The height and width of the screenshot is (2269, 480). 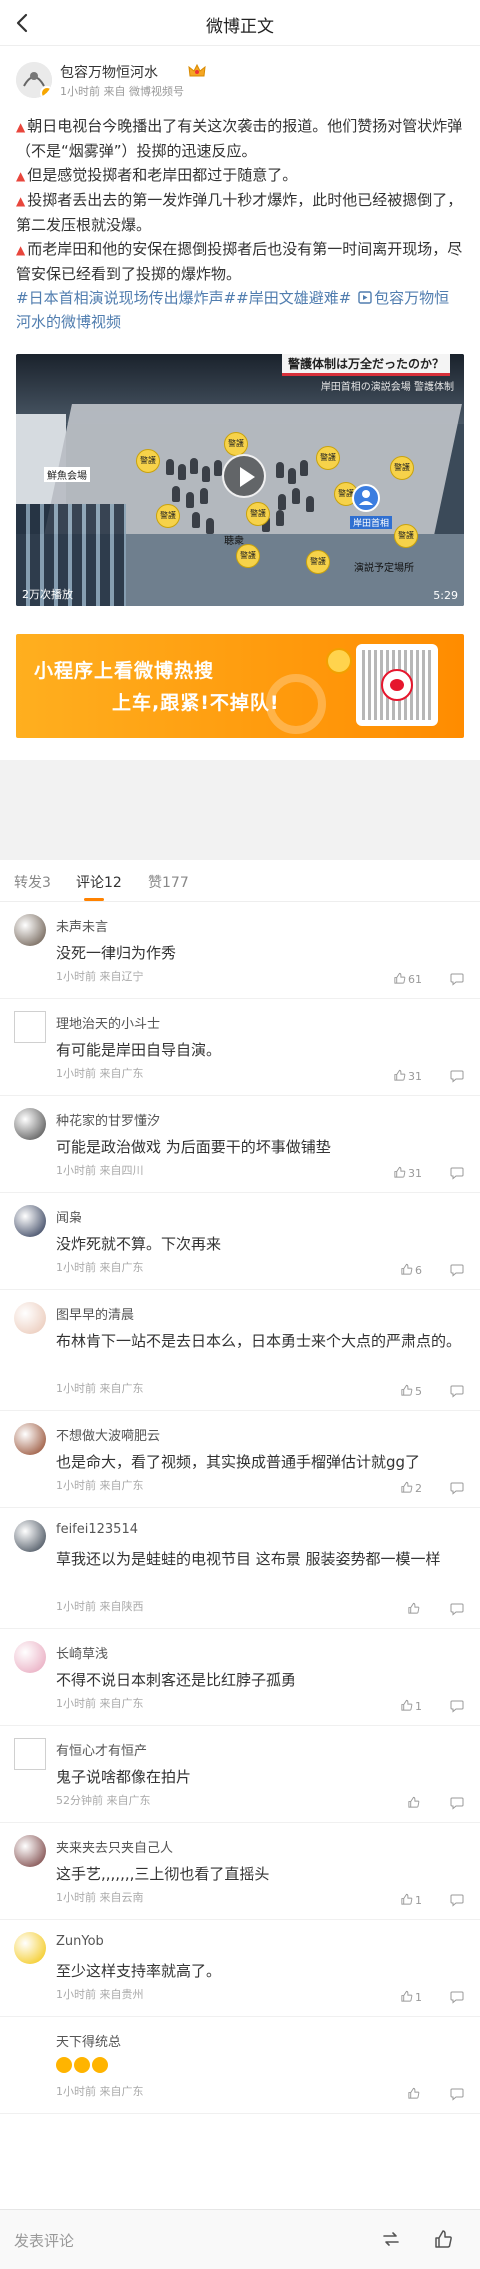 I want to click on comment-like-button: 5, so click(x=411, y=1391).